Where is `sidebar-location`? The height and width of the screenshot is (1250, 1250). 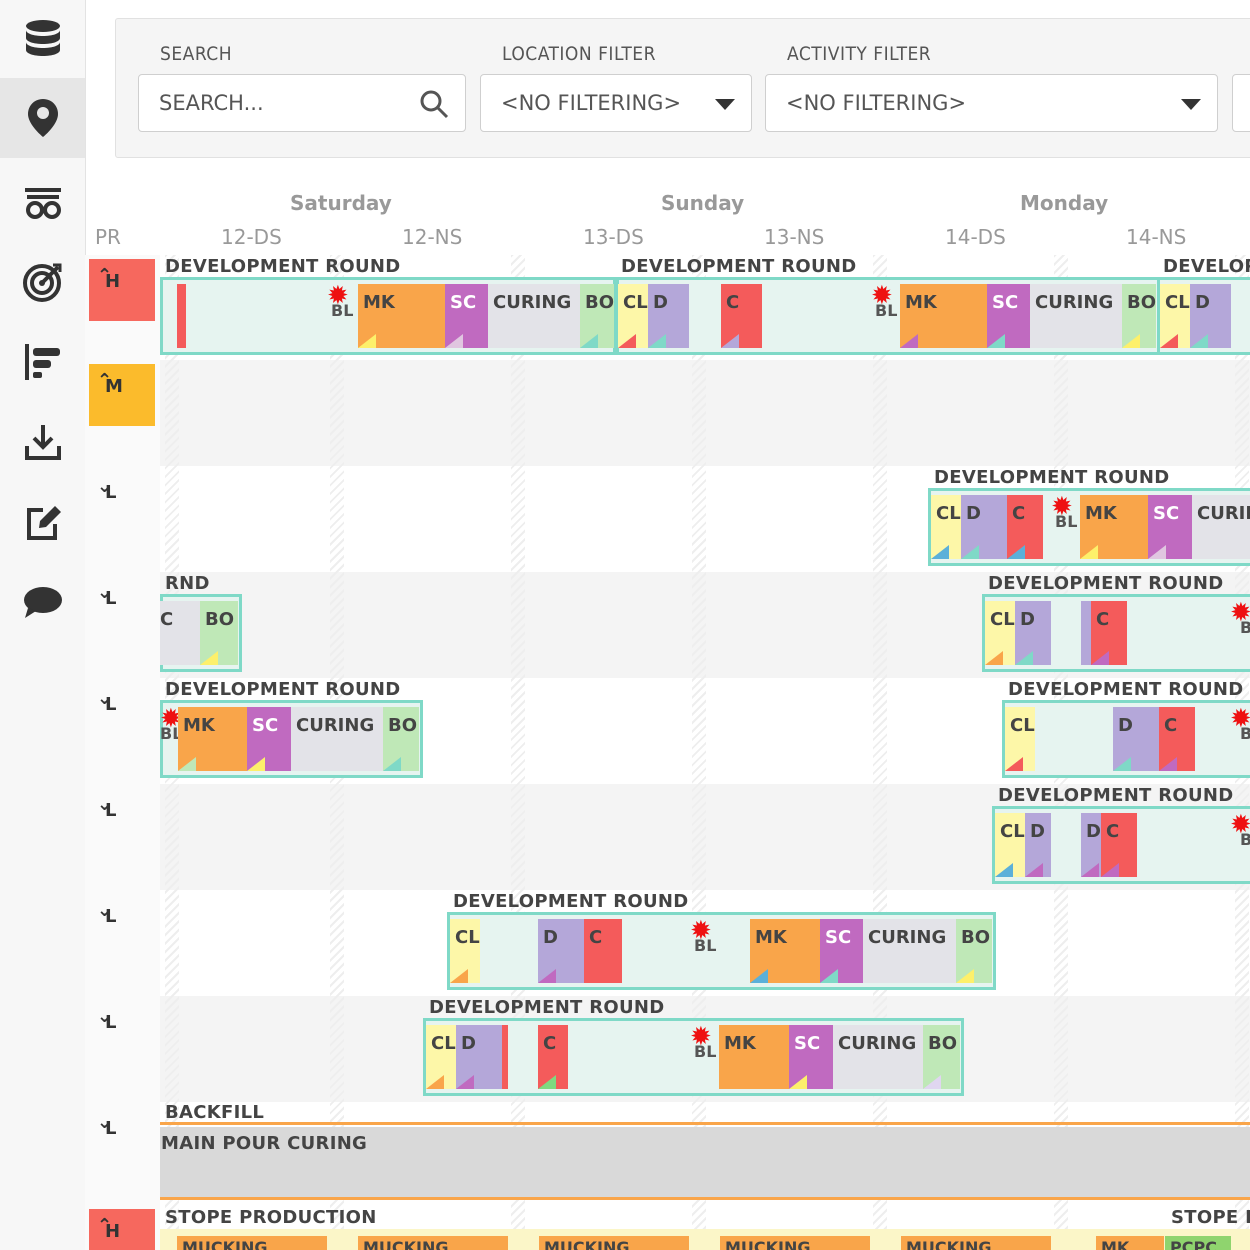 sidebar-location is located at coordinates (42, 118).